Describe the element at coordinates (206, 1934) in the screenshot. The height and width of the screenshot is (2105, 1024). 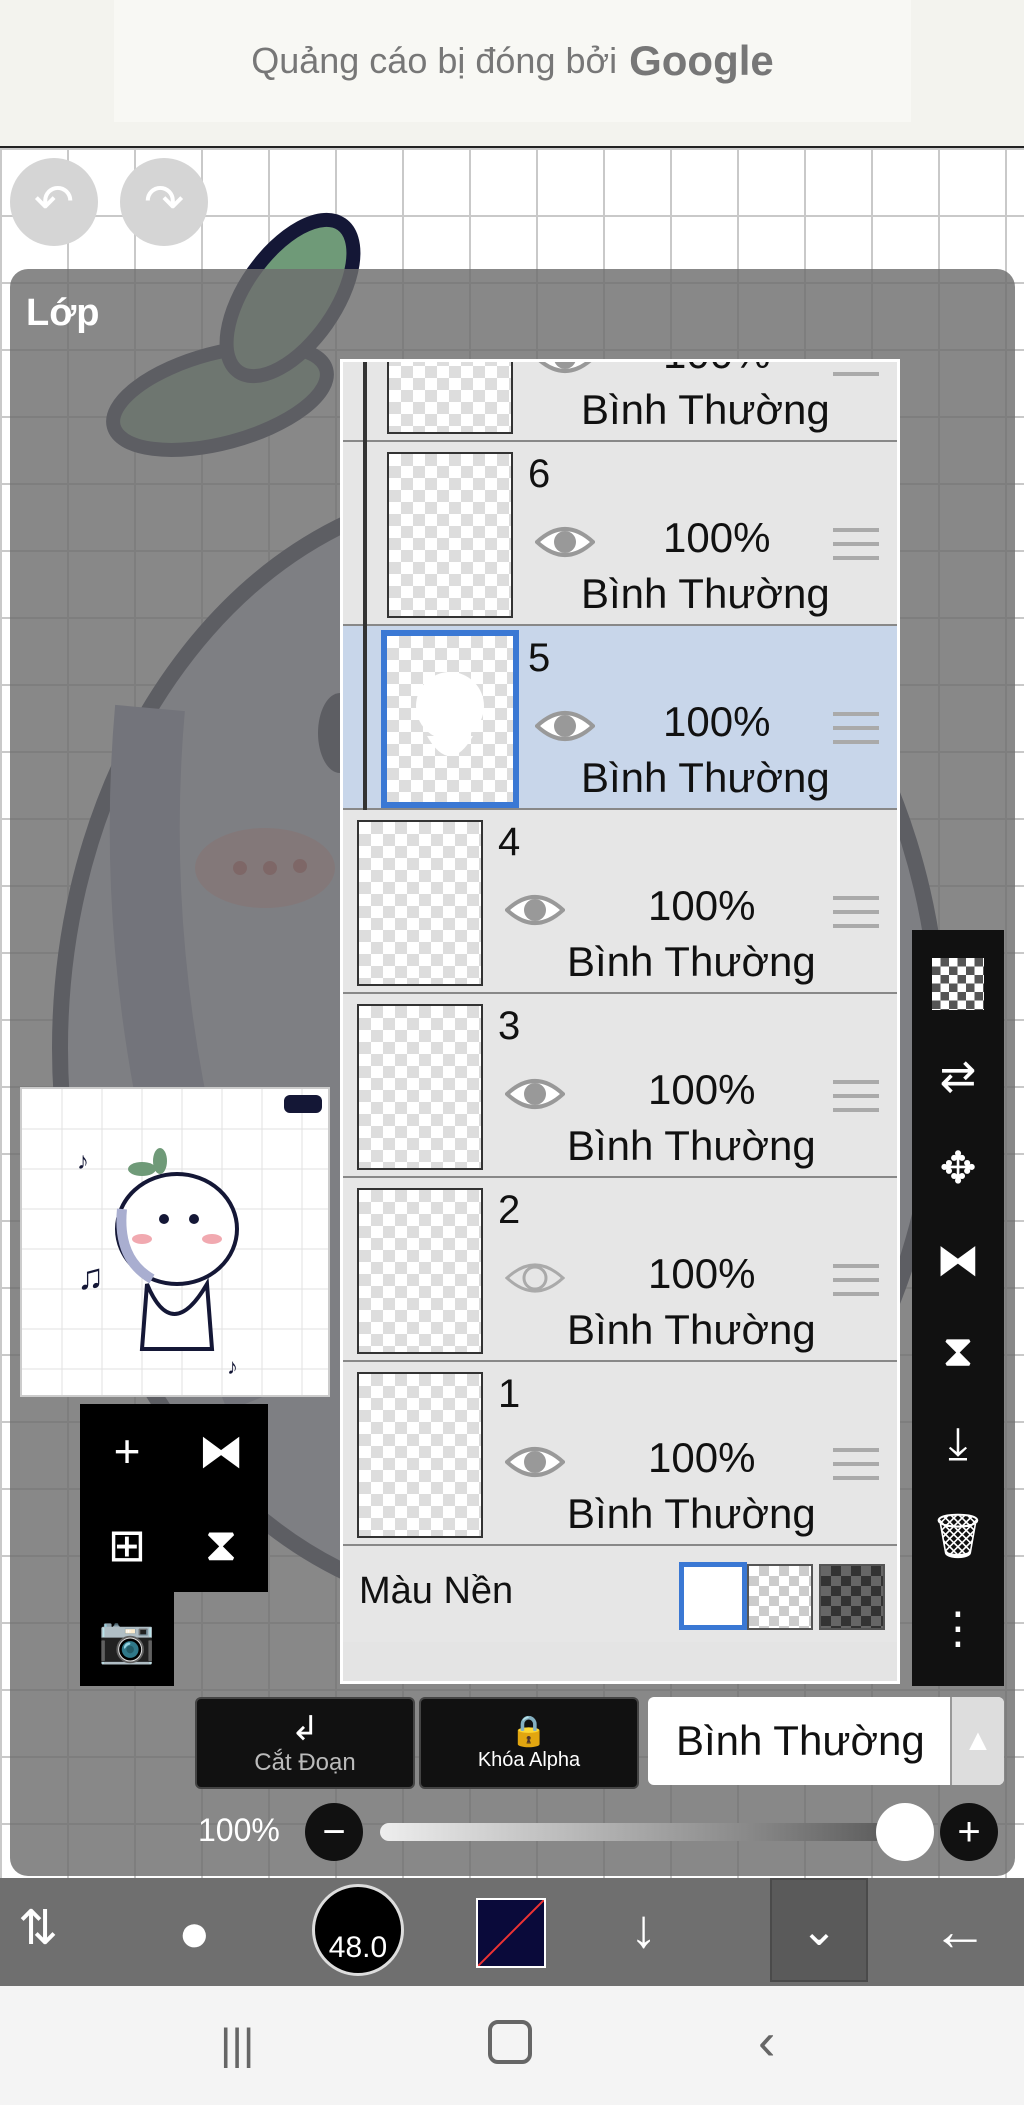
I see `fill-button: ●` at that location.